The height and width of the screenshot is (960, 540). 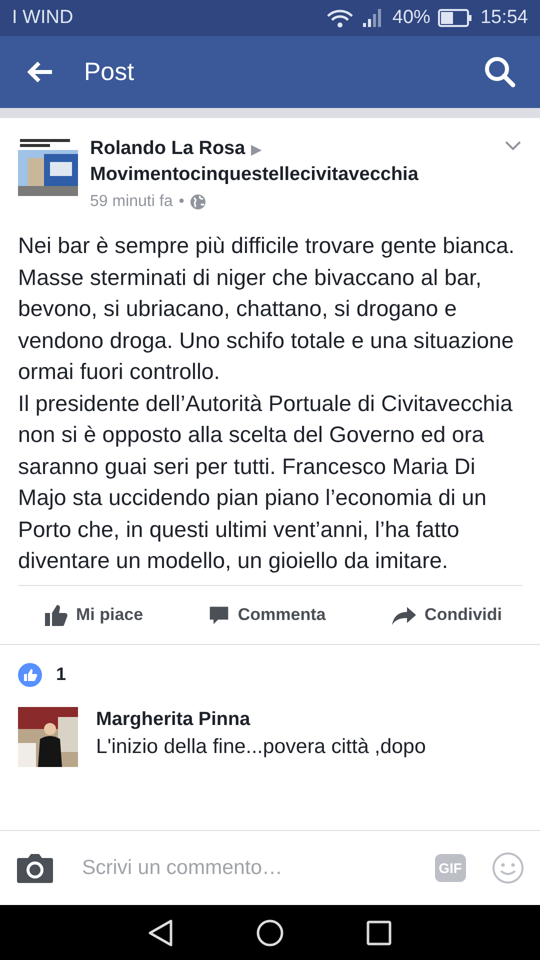 I want to click on carrier-name: I WIND, so click(x=43, y=18).